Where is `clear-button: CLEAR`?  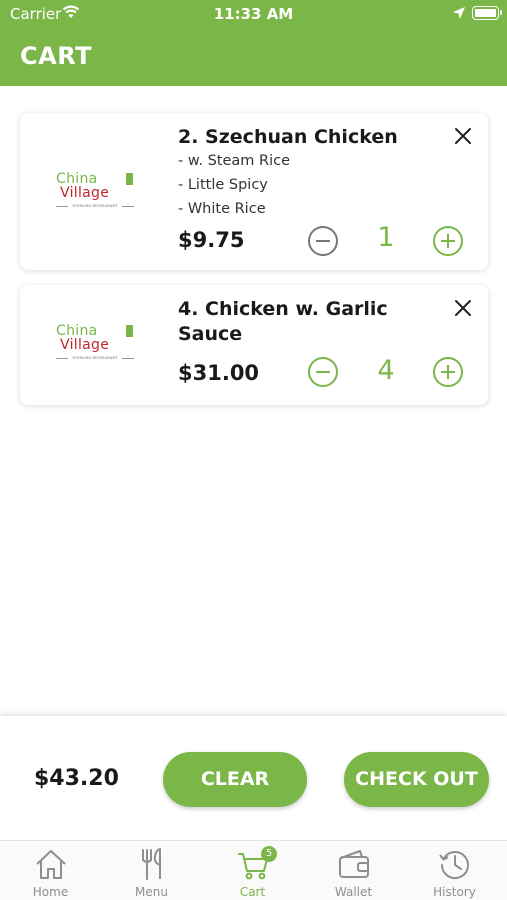
clear-button: CLEAR is located at coordinates (235, 779).